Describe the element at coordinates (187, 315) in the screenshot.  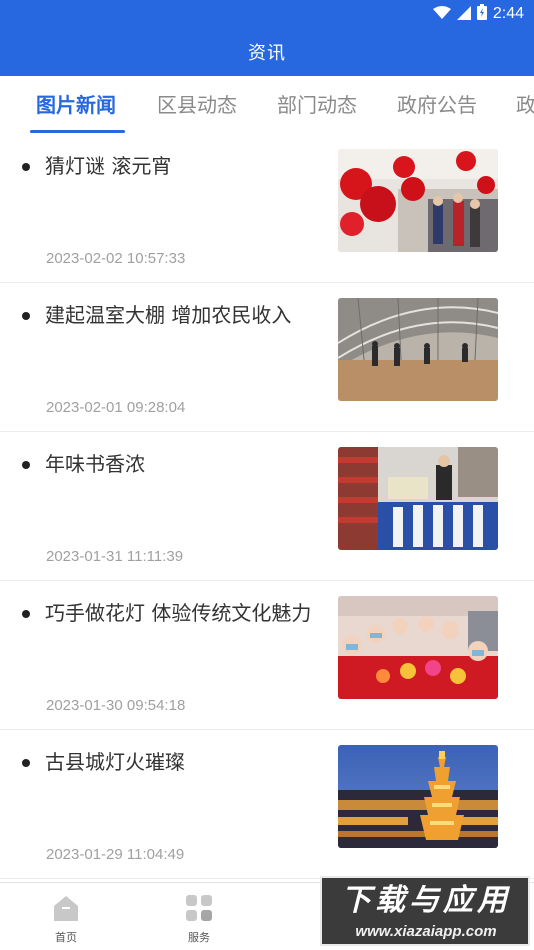
I see `news-title: 建起温室大棚 增加农民收入` at that location.